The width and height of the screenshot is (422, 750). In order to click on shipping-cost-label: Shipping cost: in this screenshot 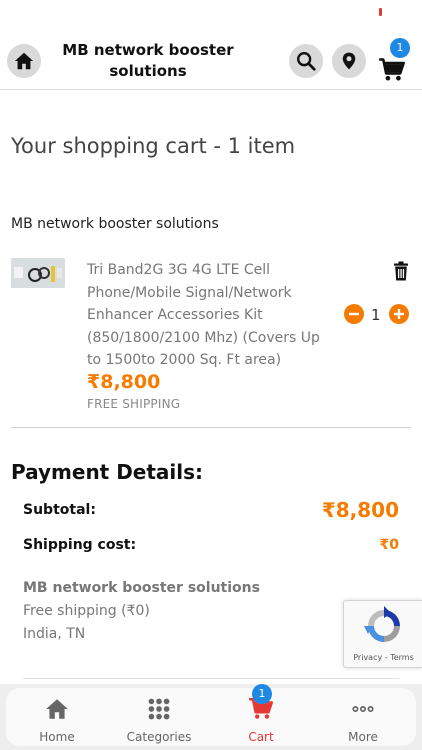, I will do `click(80, 545)`.